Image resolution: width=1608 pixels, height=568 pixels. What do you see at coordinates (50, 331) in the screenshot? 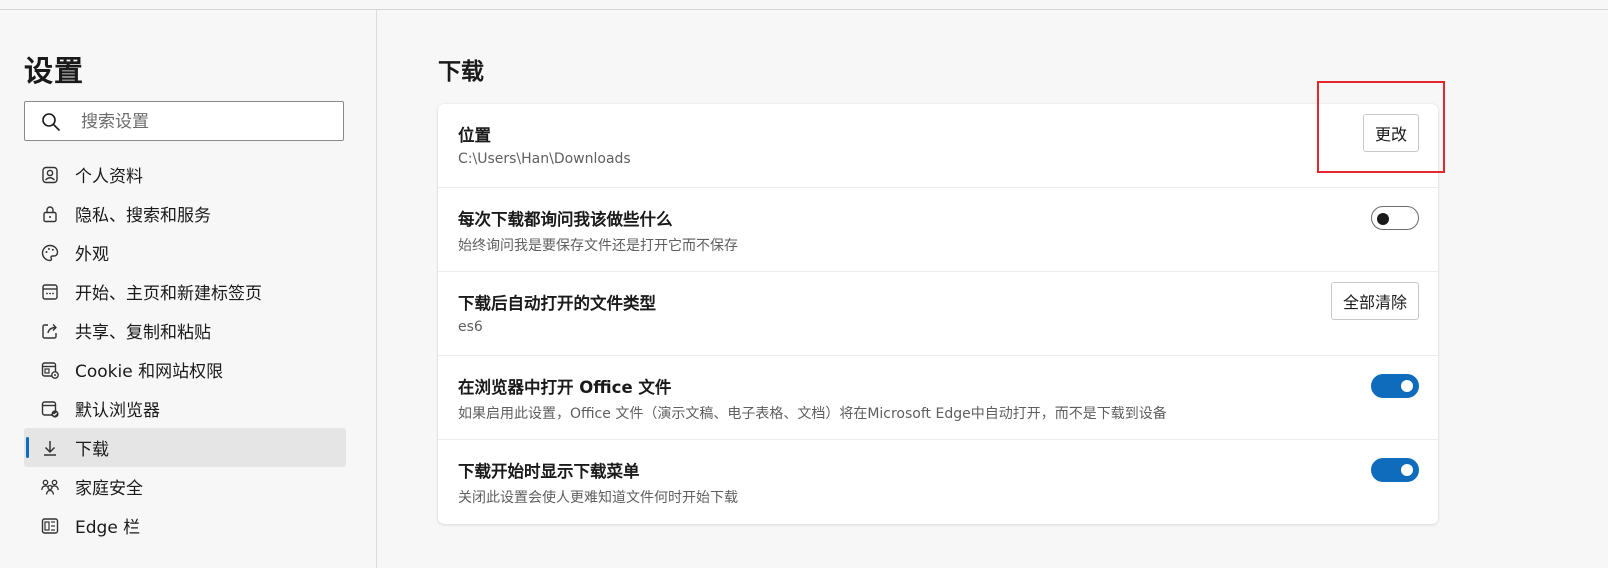
I see `share-icon` at bounding box center [50, 331].